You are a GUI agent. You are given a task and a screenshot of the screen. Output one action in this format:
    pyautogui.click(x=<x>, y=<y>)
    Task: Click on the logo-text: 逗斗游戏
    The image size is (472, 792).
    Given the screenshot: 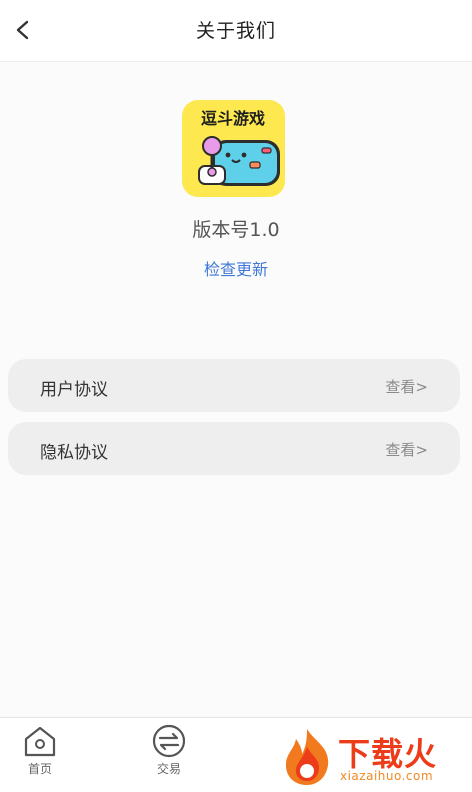 What is the action you would take?
    pyautogui.click(x=233, y=118)
    